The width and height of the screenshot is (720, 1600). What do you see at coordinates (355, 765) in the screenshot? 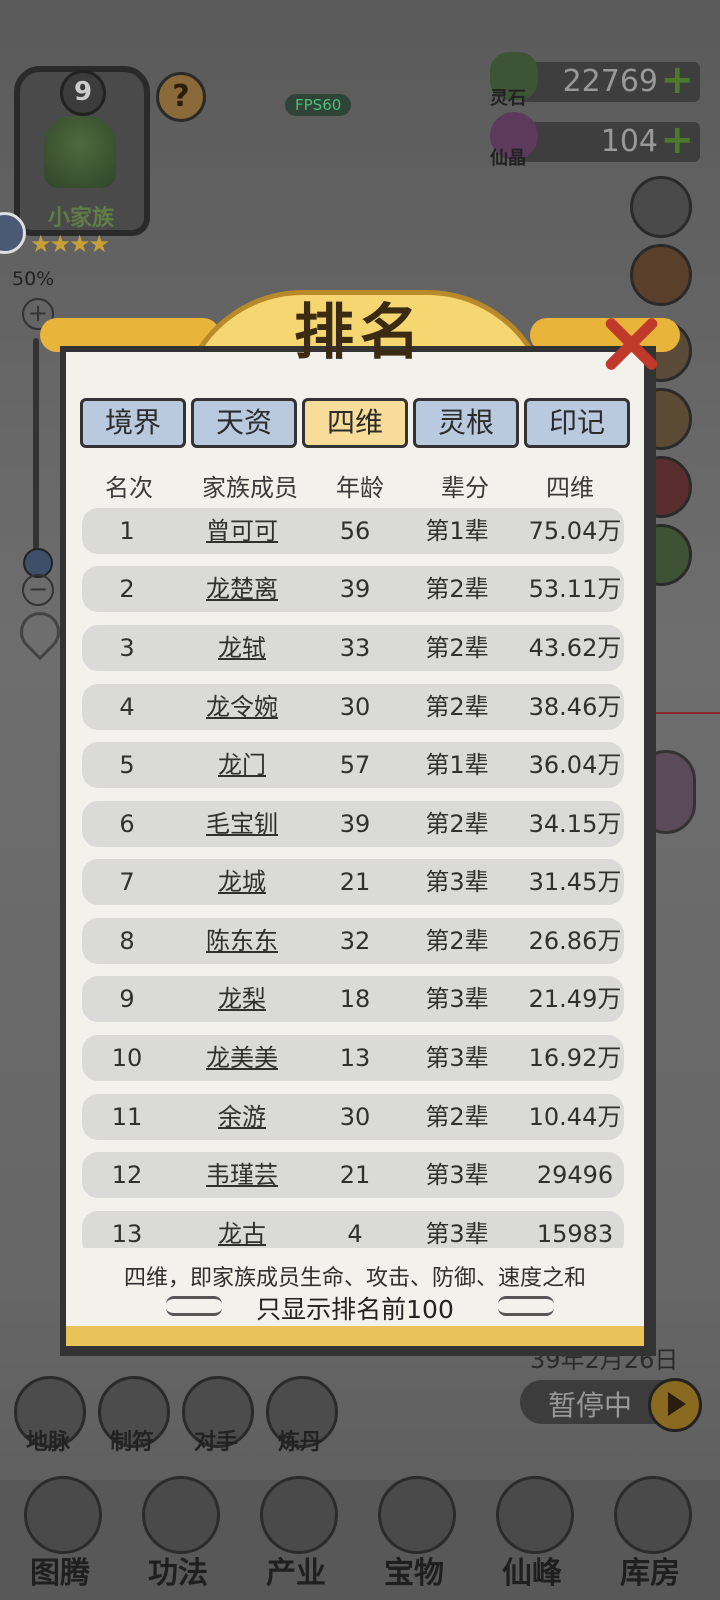
I see `age-cell: 57` at bounding box center [355, 765].